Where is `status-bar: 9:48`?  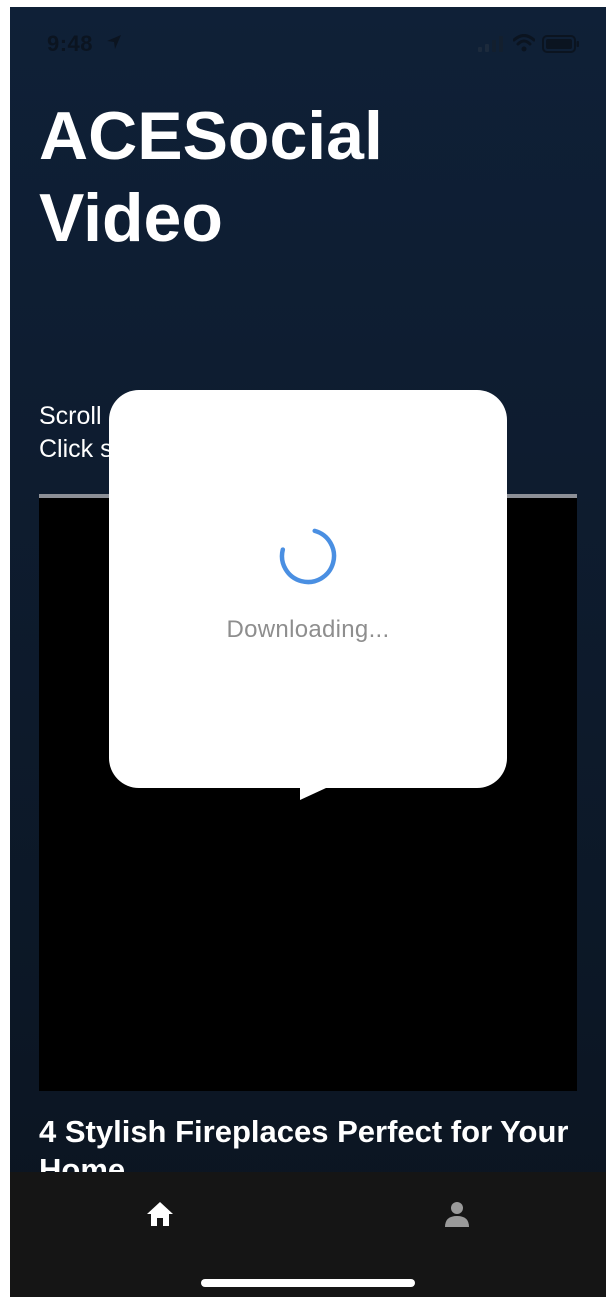 status-bar: 9:48 is located at coordinates (308, 42).